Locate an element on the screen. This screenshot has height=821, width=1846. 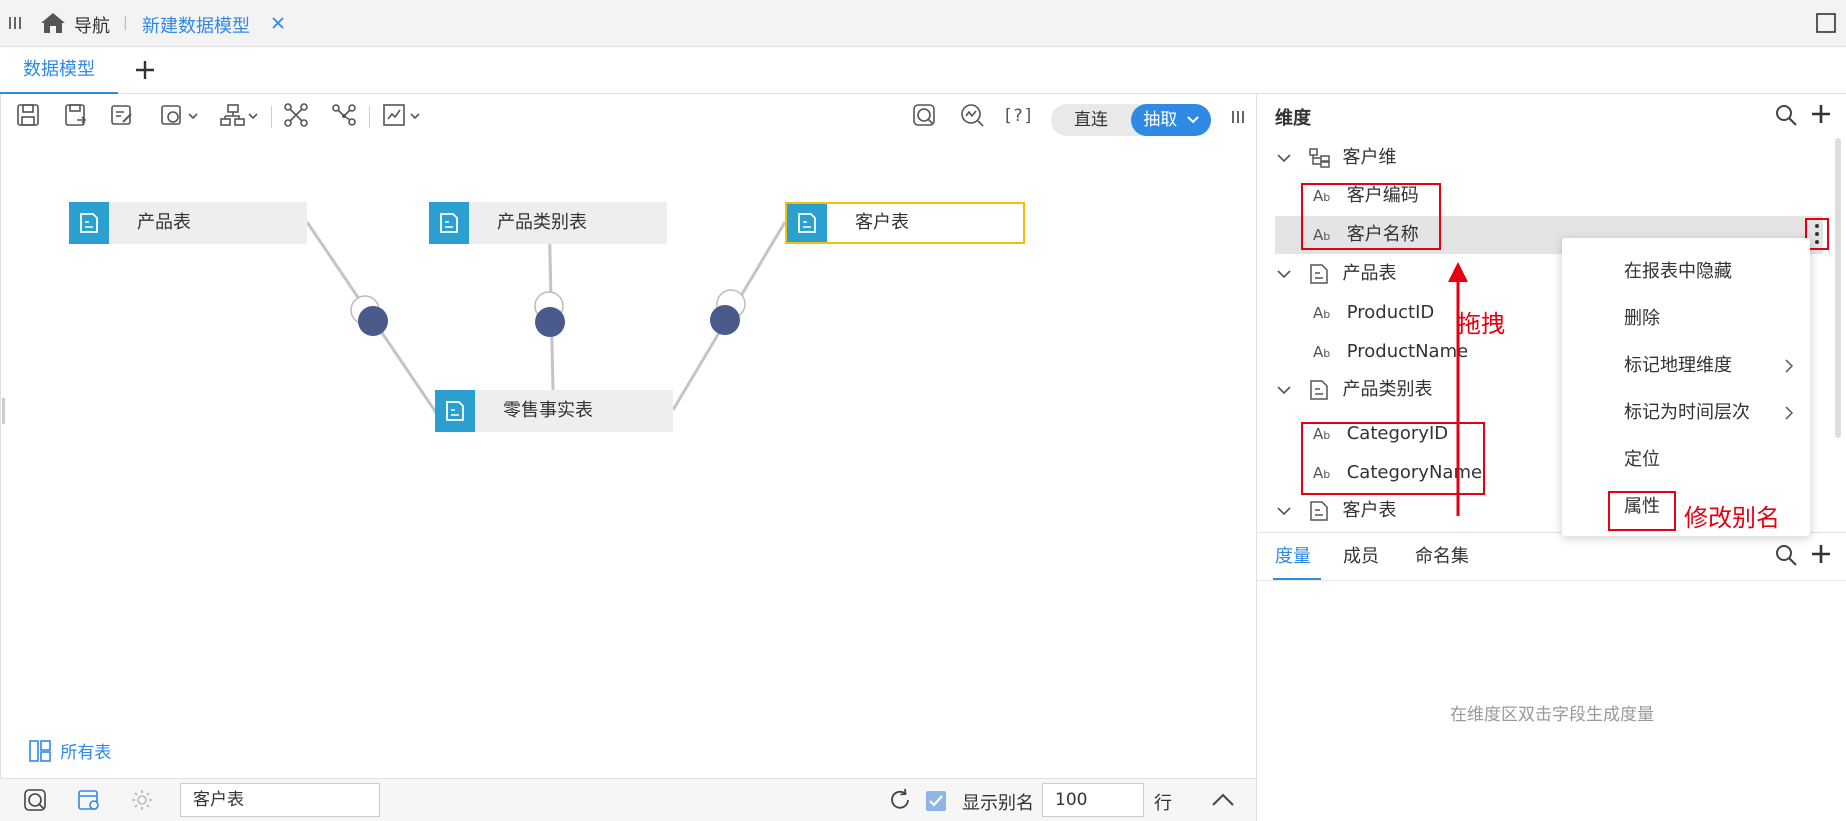
menu-item-delete: 删除 is located at coordinates (1686, 318).